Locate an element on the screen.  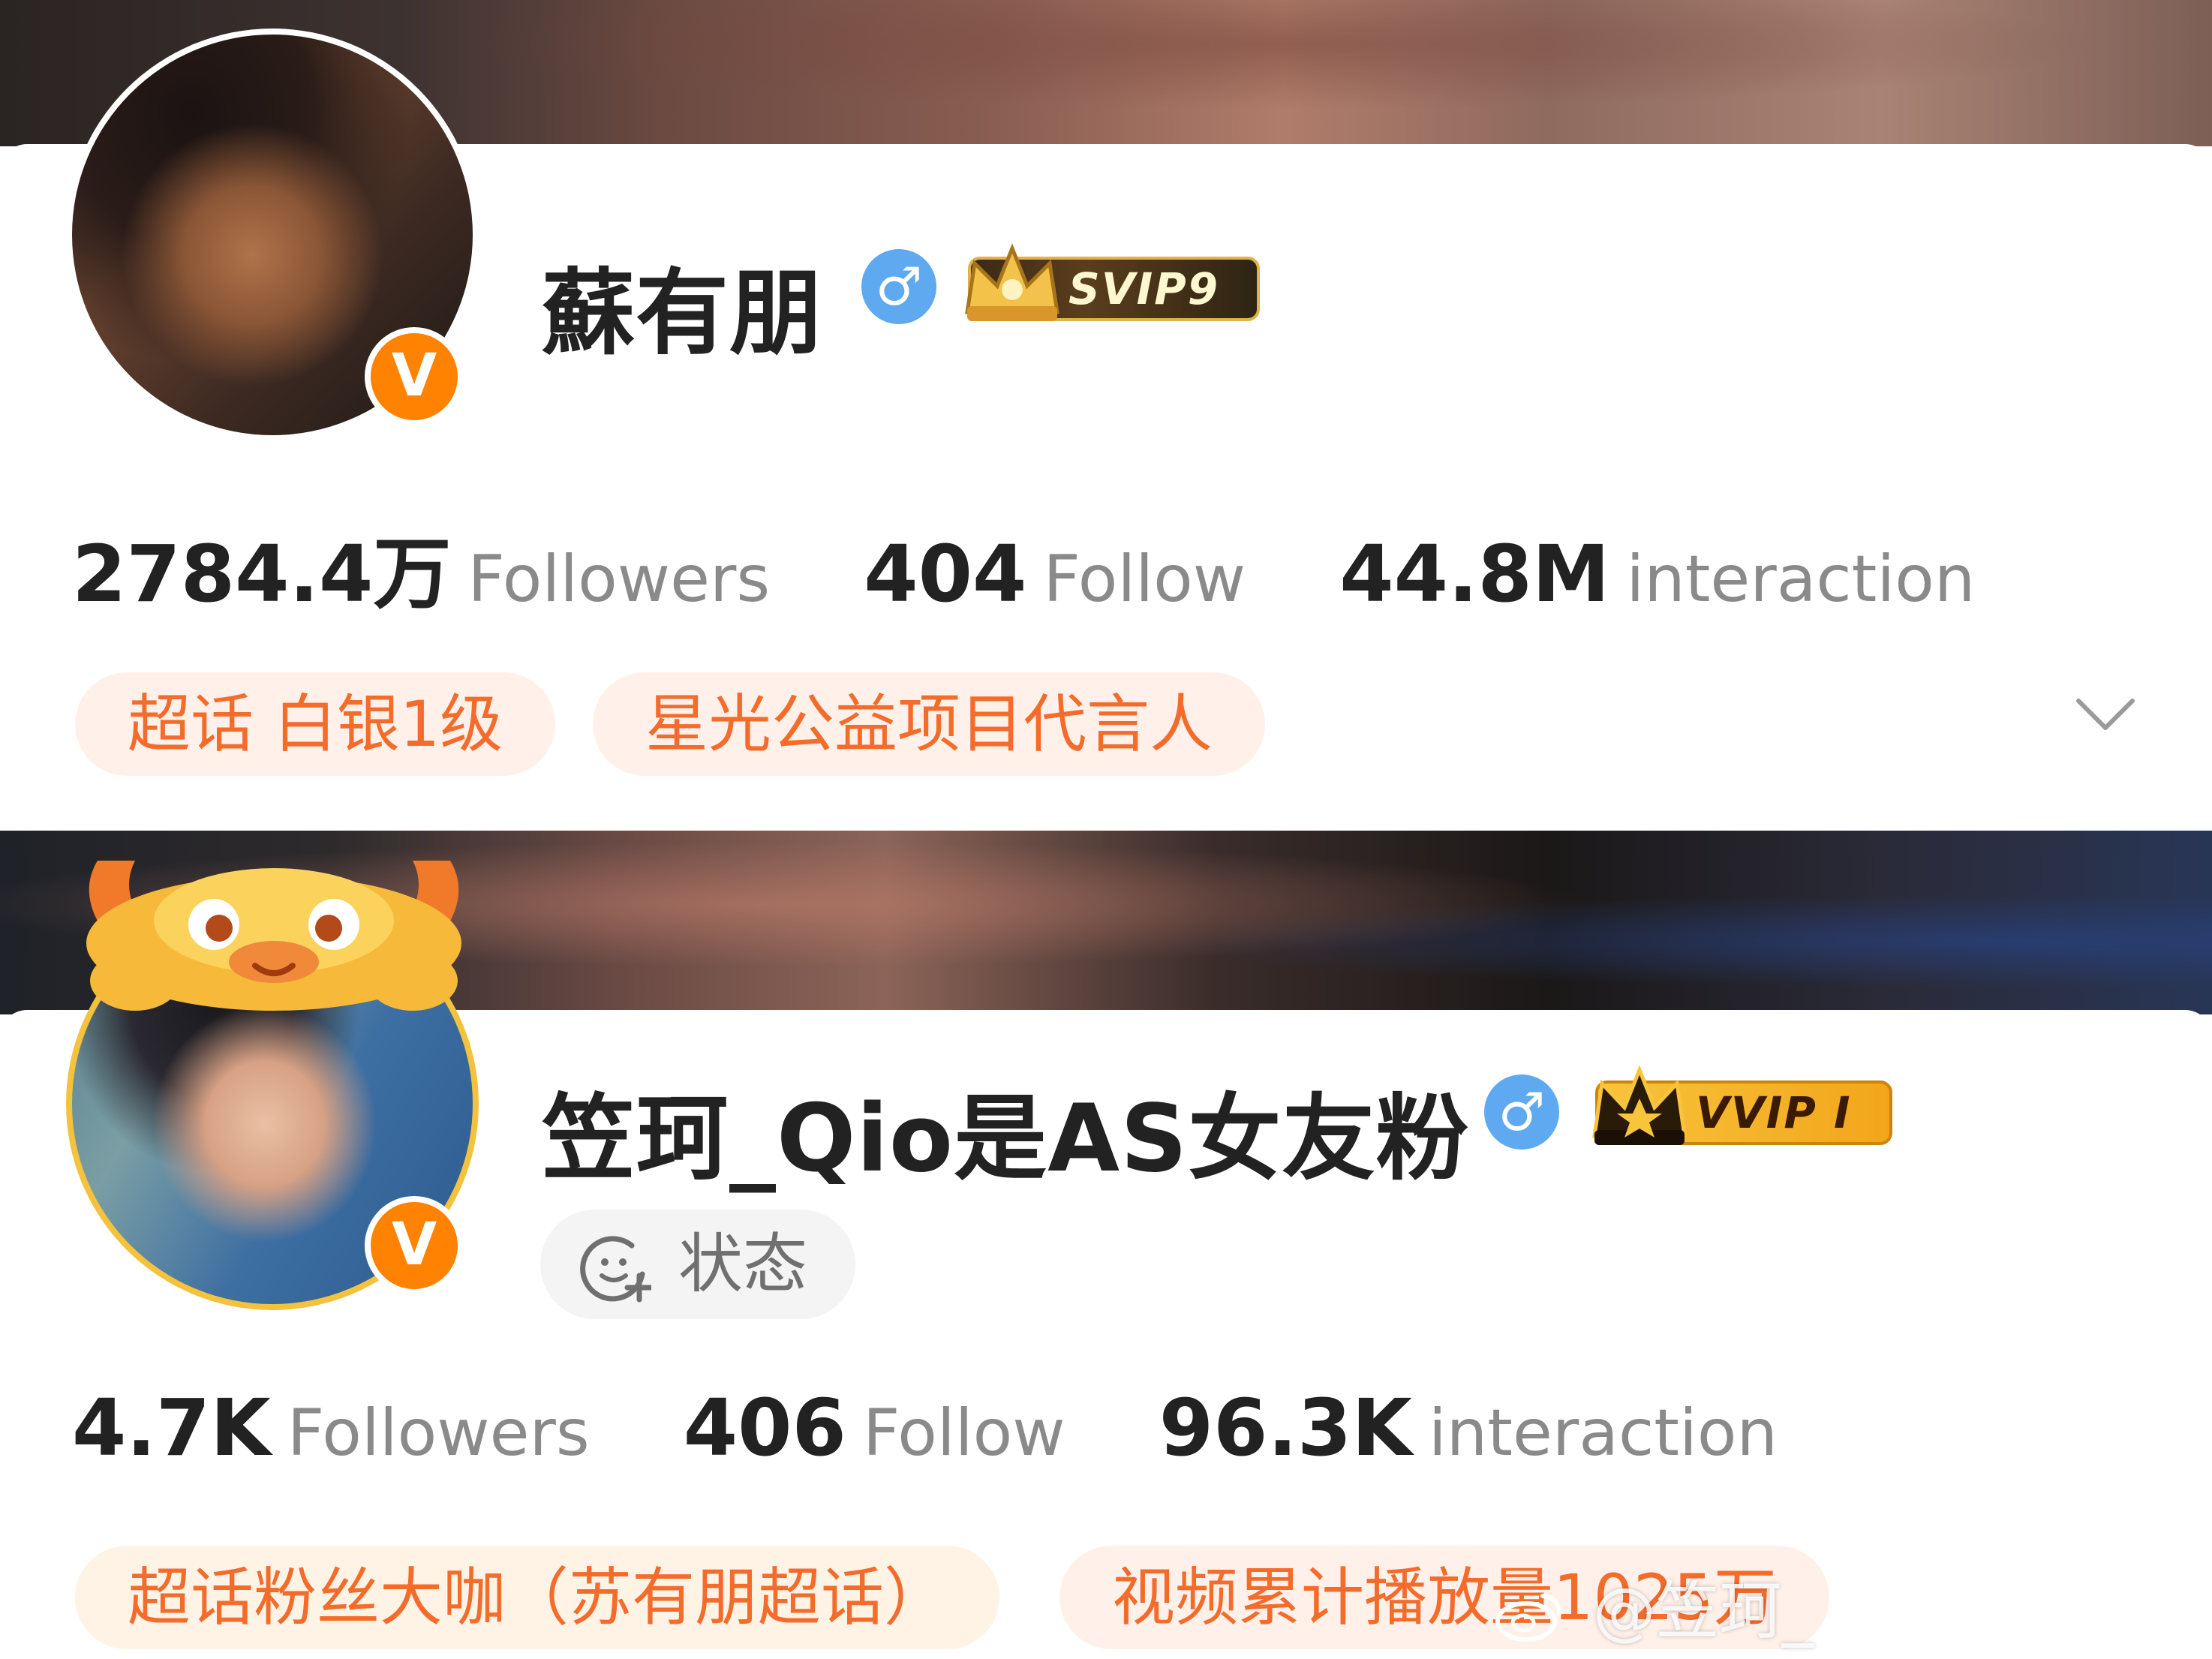
interaction-count: 96.3K is located at coordinates (1285, 1428).